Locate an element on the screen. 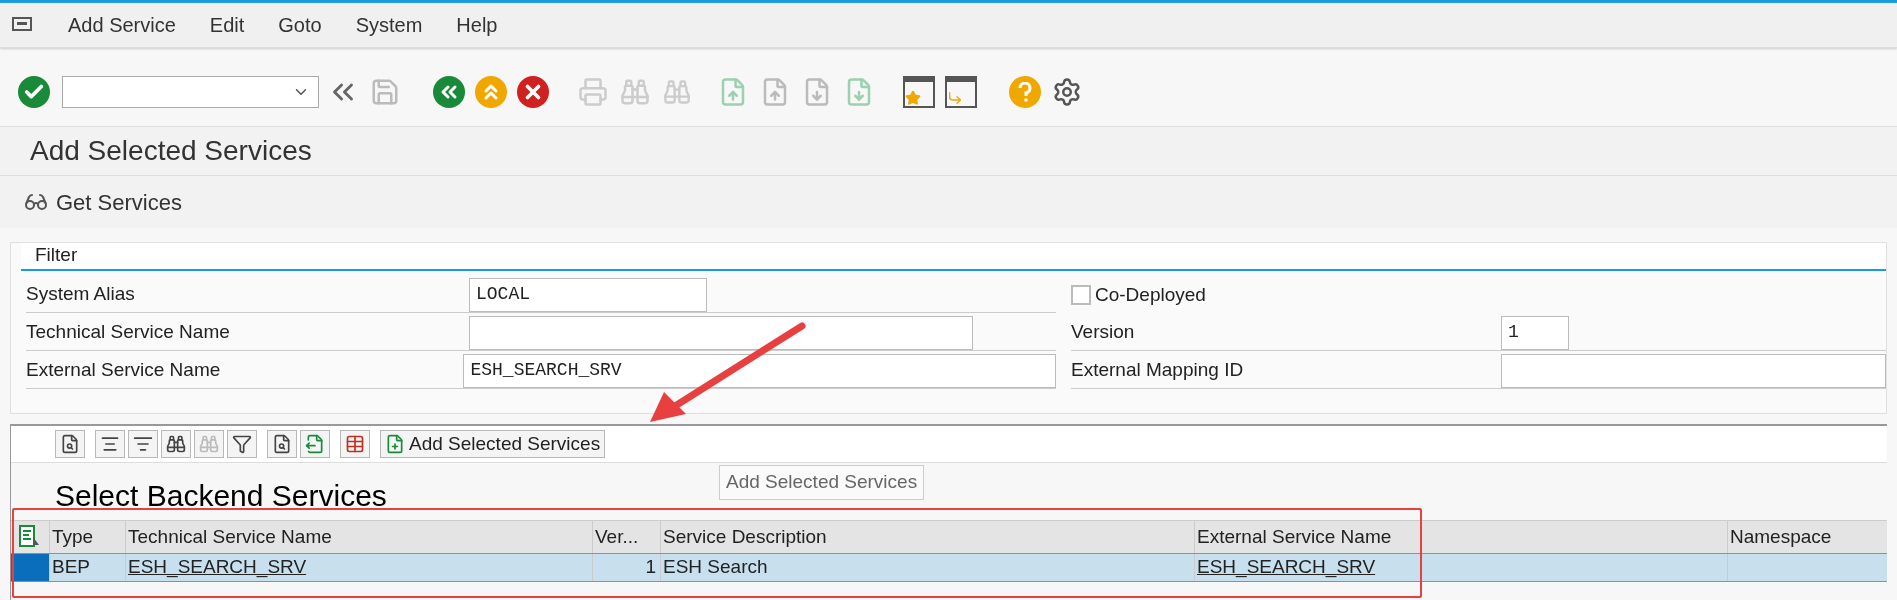 This screenshot has height=600, width=1897. filter-title: Filter is located at coordinates (56, 255).